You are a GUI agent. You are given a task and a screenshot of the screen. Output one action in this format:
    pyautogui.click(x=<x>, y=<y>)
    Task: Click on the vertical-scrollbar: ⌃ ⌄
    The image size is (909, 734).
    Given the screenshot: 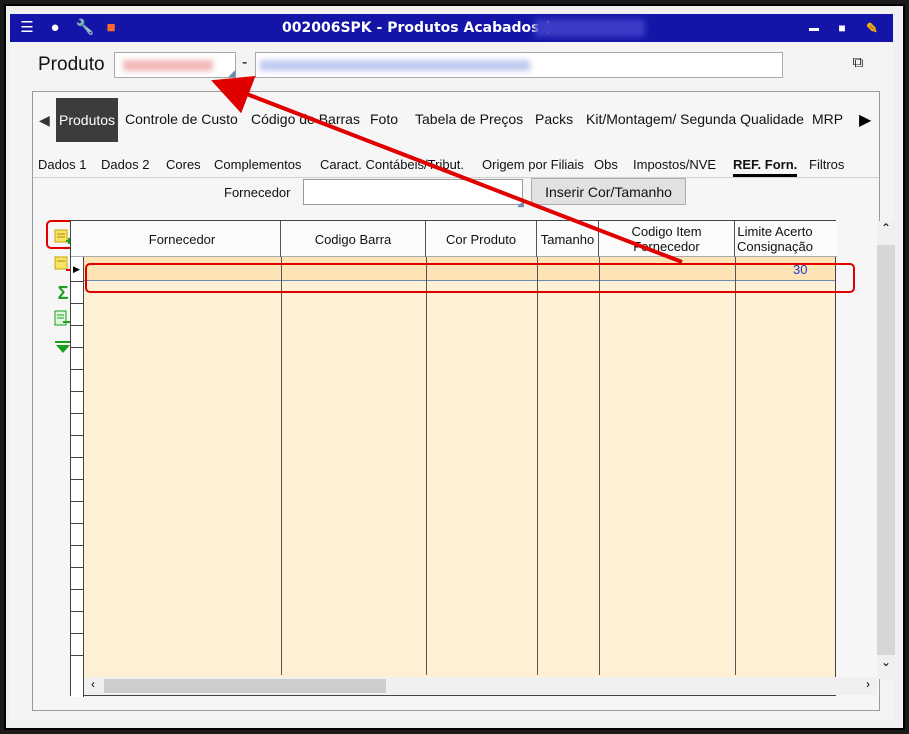 What is the action you would take?
    pyautogui.click(x=886, y=450)
    